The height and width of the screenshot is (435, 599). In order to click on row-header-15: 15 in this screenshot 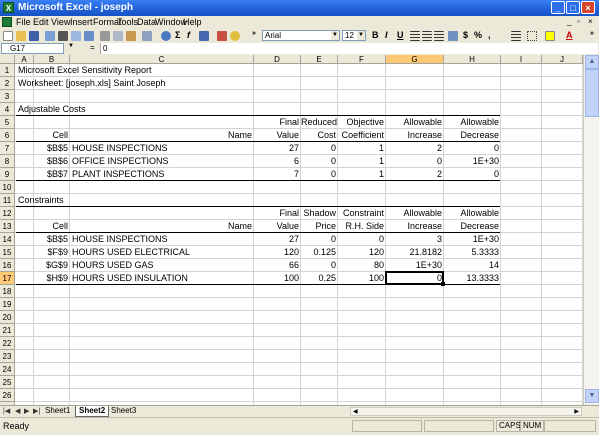, I will do `click(7, 252)`.